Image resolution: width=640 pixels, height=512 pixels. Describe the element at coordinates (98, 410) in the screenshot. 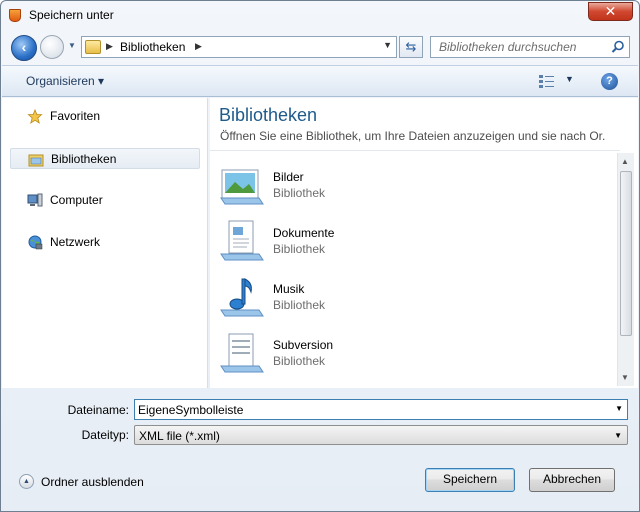

I see `filename-label: Dateiname:` at that location.